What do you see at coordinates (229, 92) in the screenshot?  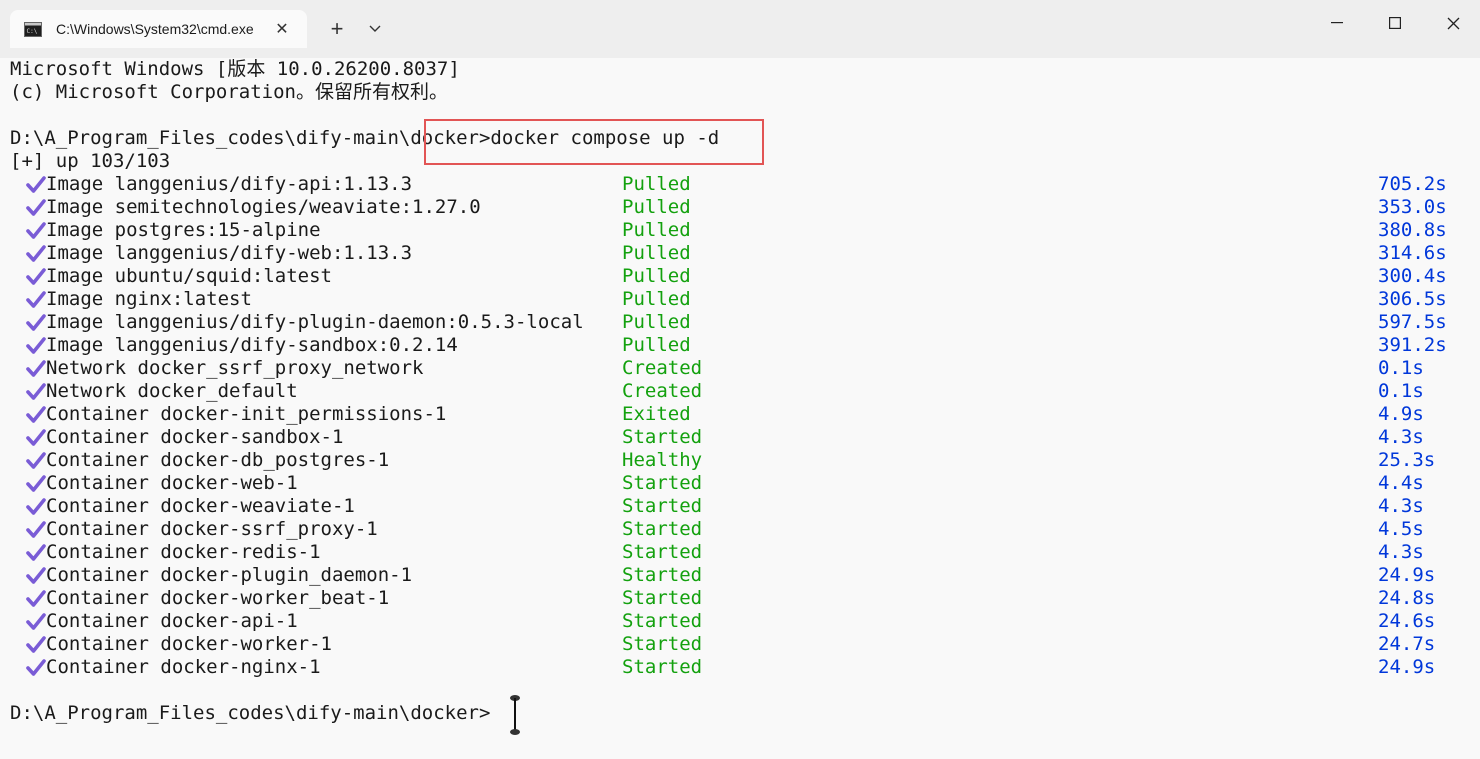 I see `terminal-copyright-line: (c) Microsoft Corporation。保留所有权利。` at bounding box center [229, 92].